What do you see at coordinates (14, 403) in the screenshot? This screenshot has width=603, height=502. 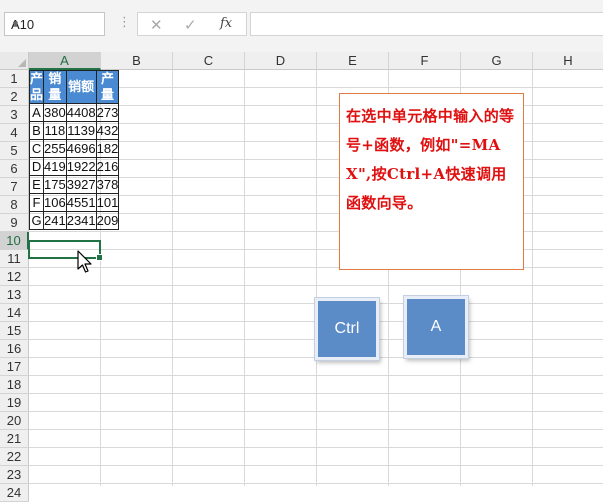 I see `row-header-19: 19` at bounding box center [14, 403].